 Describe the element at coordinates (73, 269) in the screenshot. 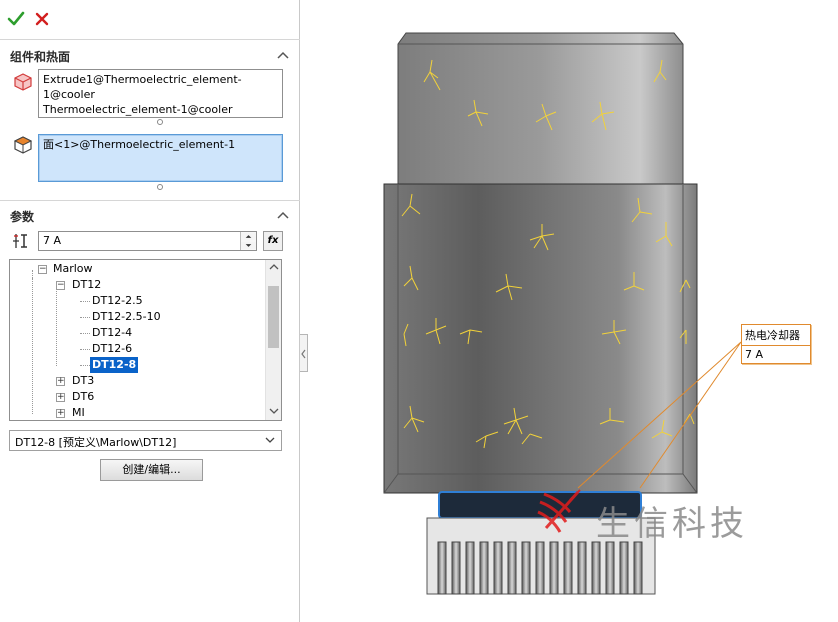

I see `tree-node-root: Marlow` at that location.